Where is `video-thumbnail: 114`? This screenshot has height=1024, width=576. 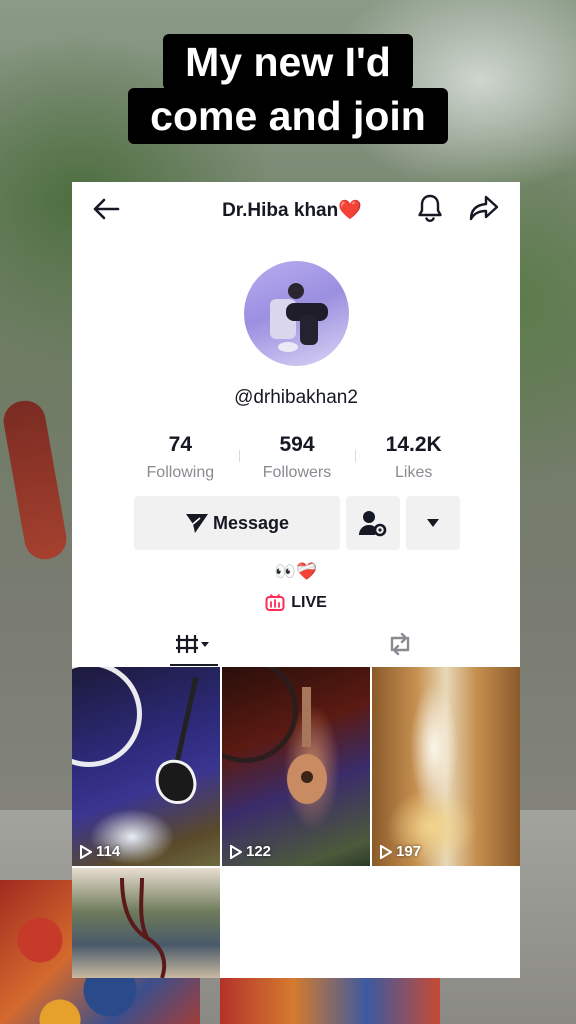
video-thumbnail: 114 is located at coordinates (146, 766).